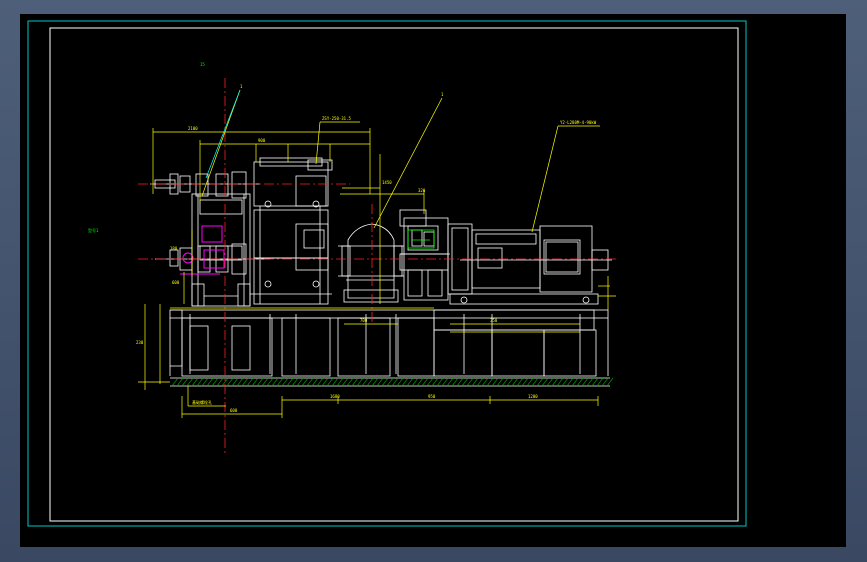 This screenshot has height=562, width=867. What do you see at coordinates (422, 190) in the screenshot?
I see `dim-h2: 320` at bounding box center [422, 190].